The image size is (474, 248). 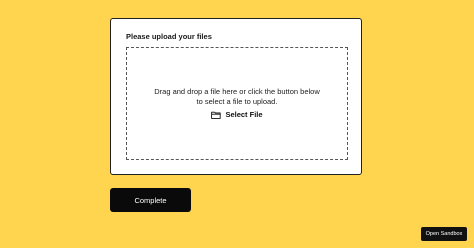 I want to click on upload-title: Please upload your files, so click(x=169, y=36).